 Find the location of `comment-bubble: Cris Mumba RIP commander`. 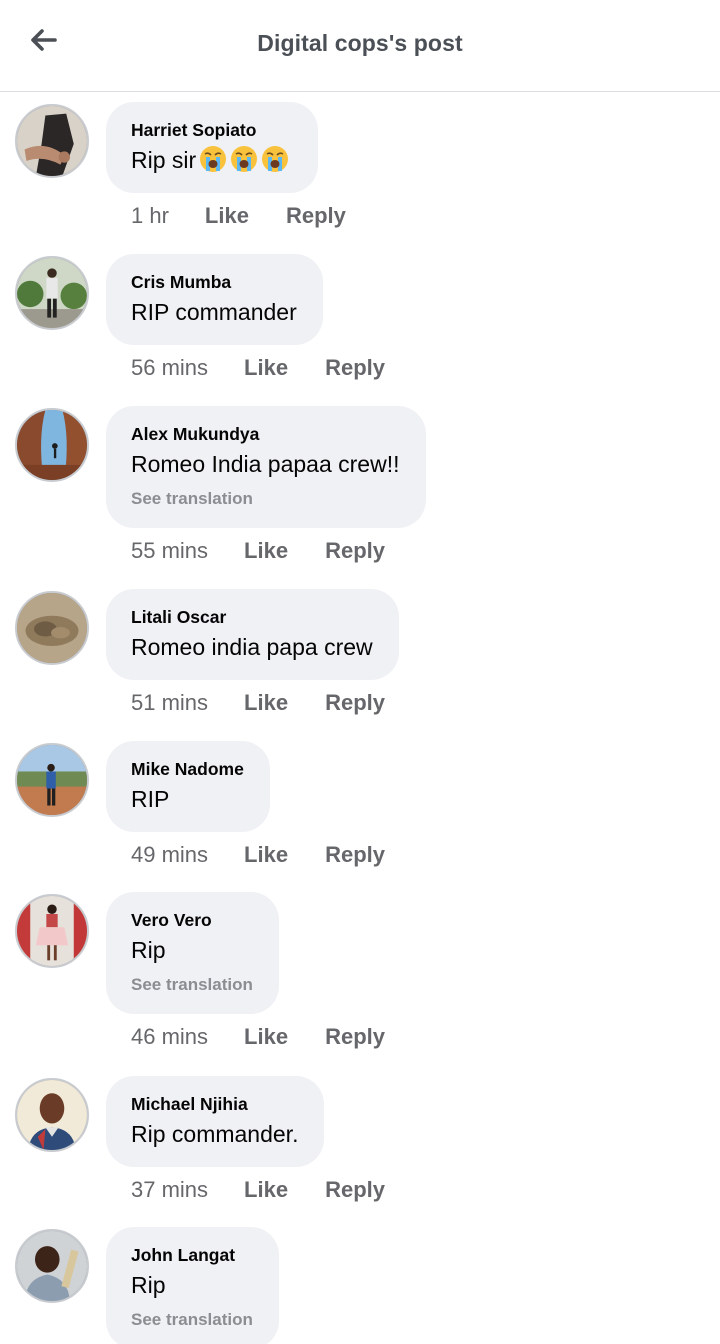

comment-bubble: Cris Mumba RIP commander is located at coordinates (214, 299).